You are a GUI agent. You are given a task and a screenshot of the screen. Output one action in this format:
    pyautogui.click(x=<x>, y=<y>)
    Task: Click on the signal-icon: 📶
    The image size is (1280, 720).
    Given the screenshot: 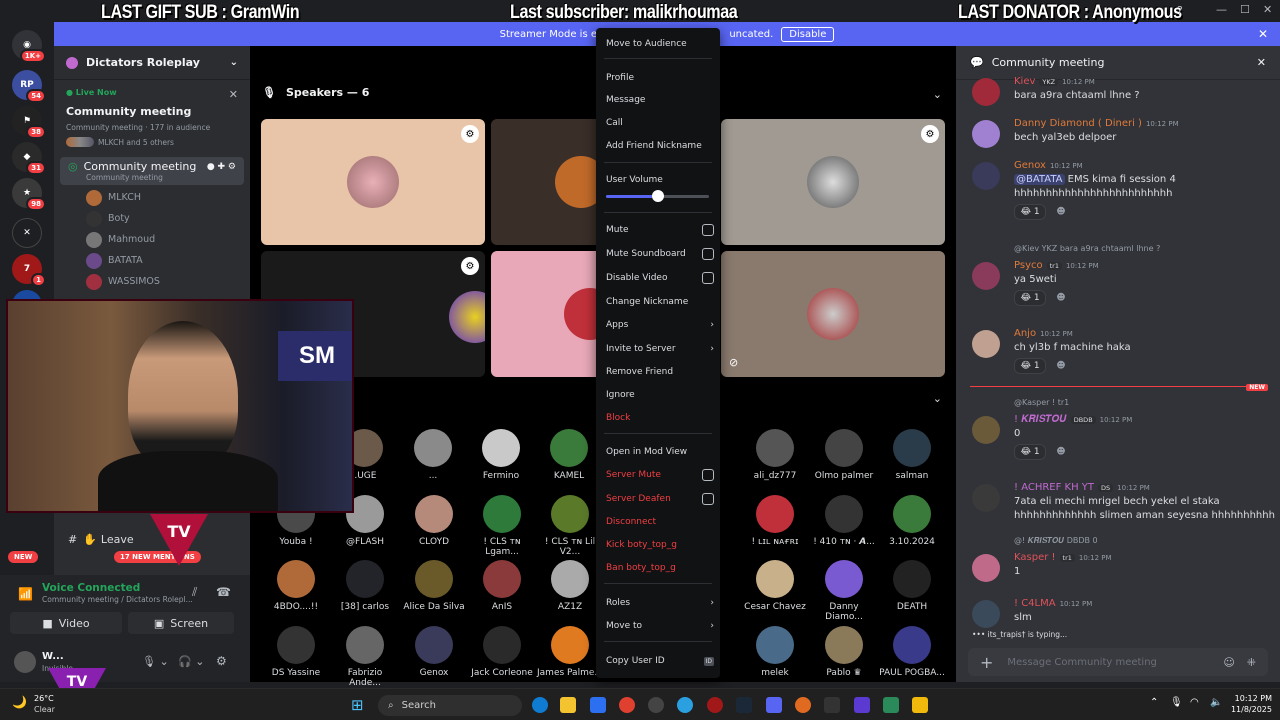 What is the action you would take?
    pyautogui.click(x=25, y=594)
    